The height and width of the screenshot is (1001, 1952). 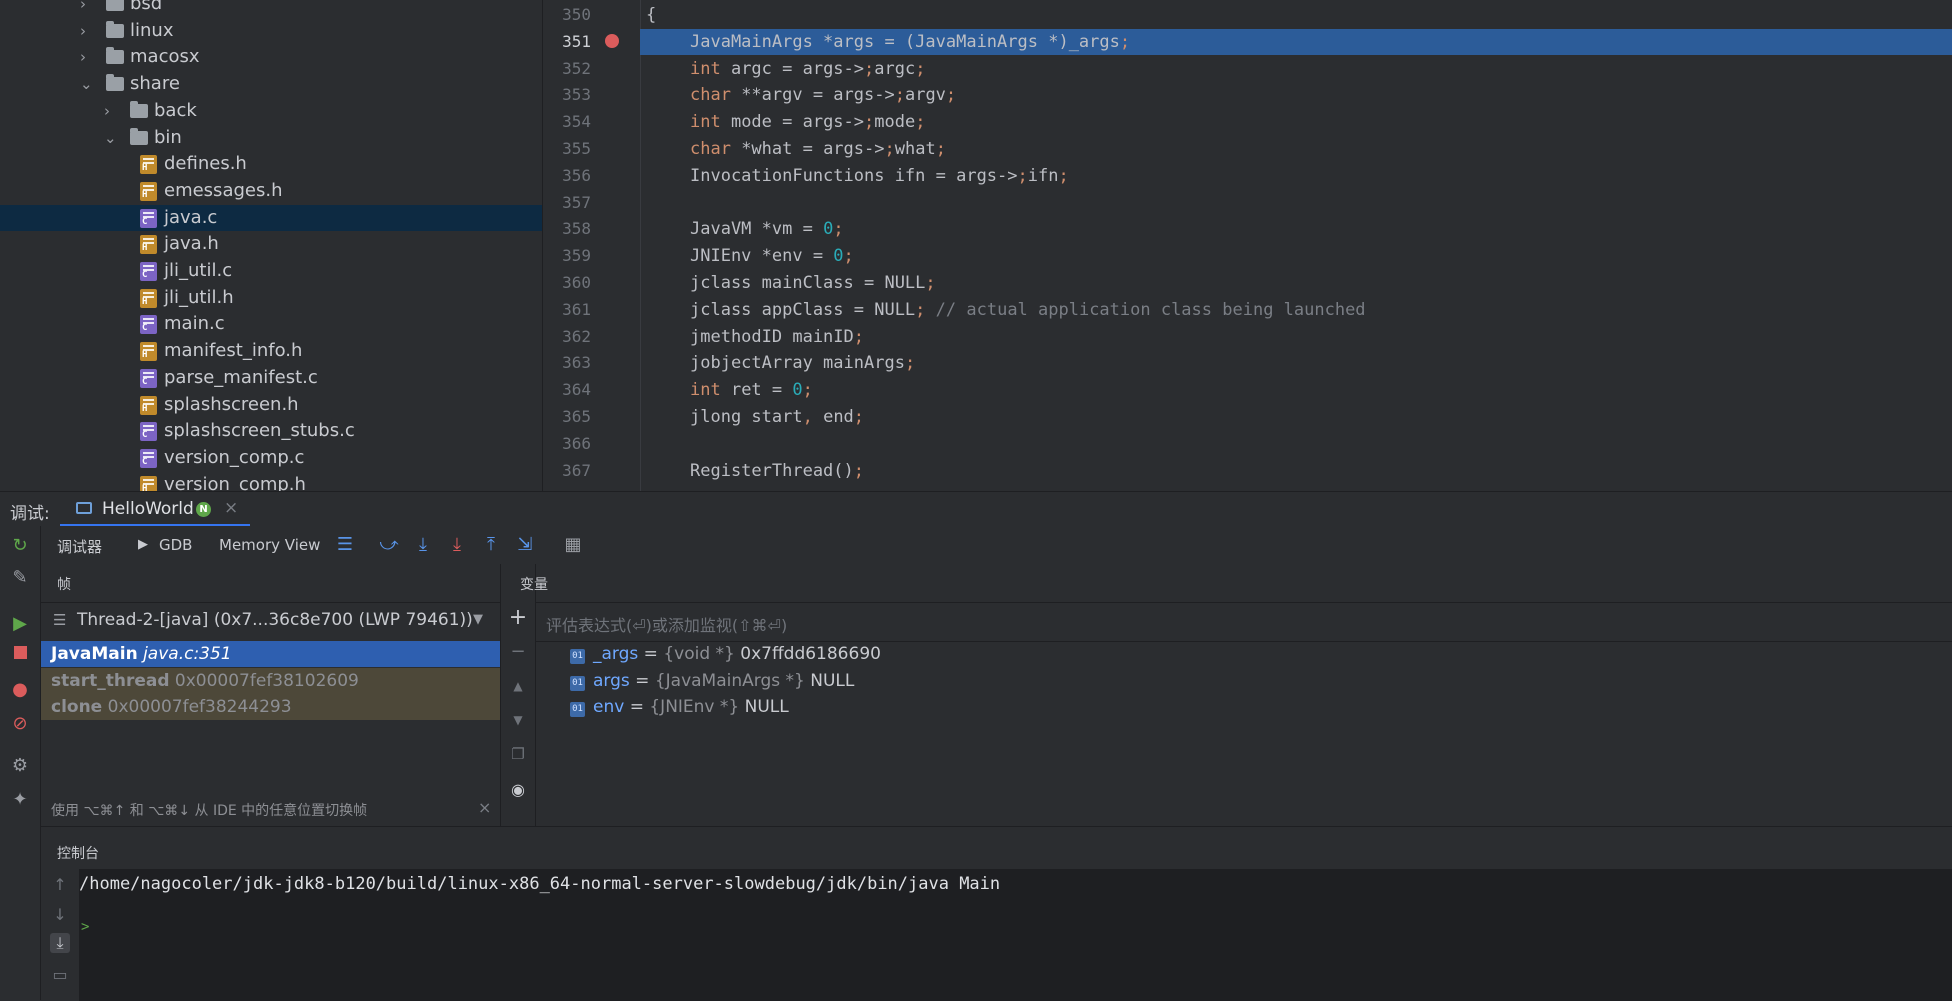 I want to click on force-step-into-icon: ⤓, so click(x=457, y=545).